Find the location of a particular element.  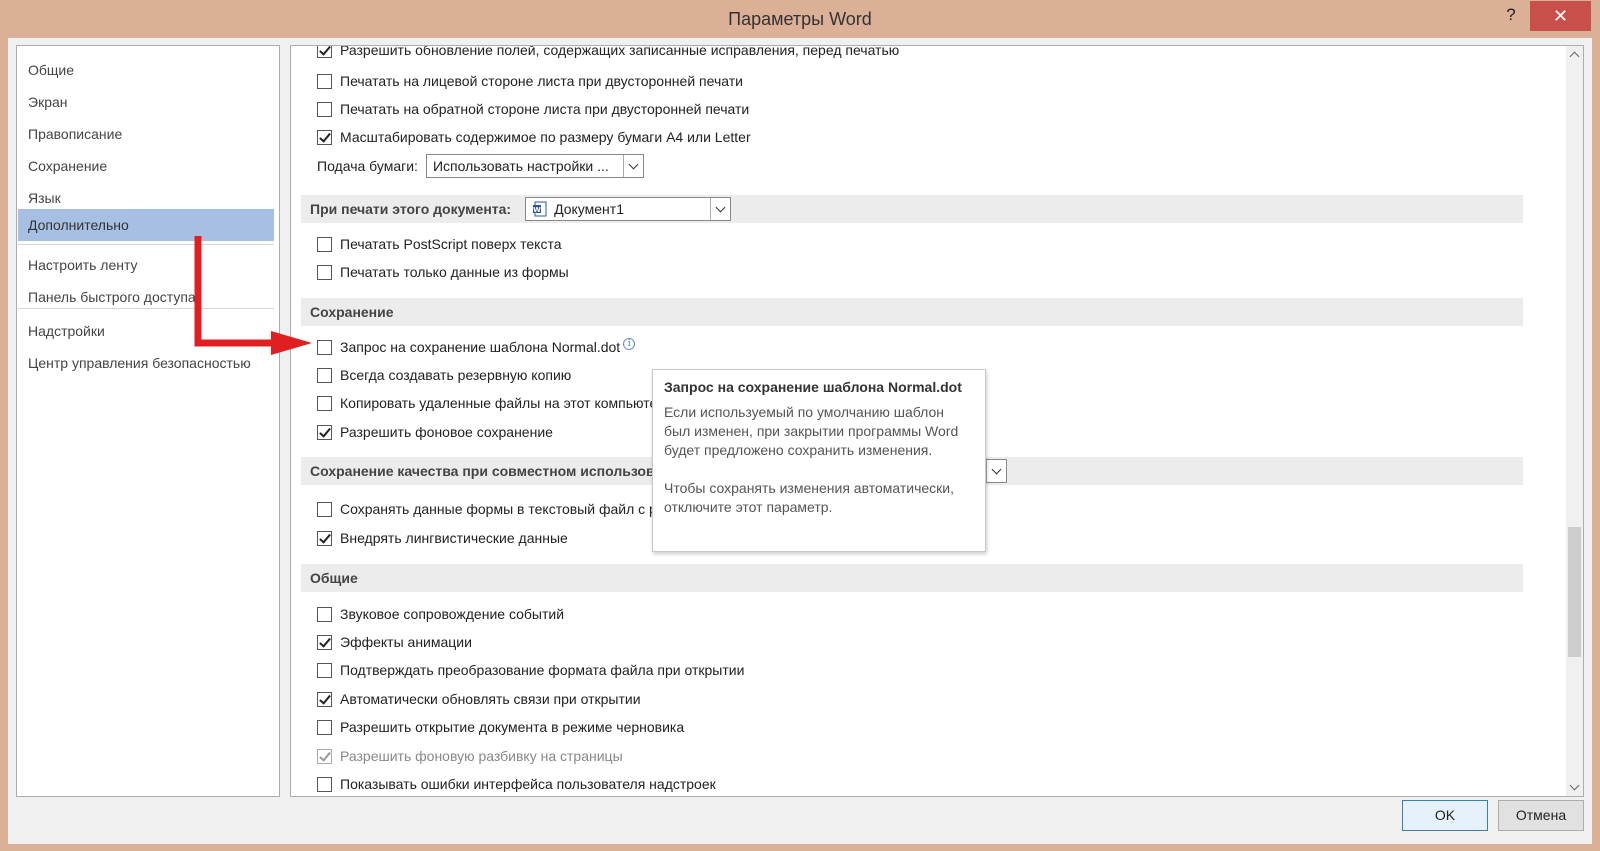

tooltip-title: Запрос на сохранение шаблона Normal.dot is located at coordinates (813, 387).